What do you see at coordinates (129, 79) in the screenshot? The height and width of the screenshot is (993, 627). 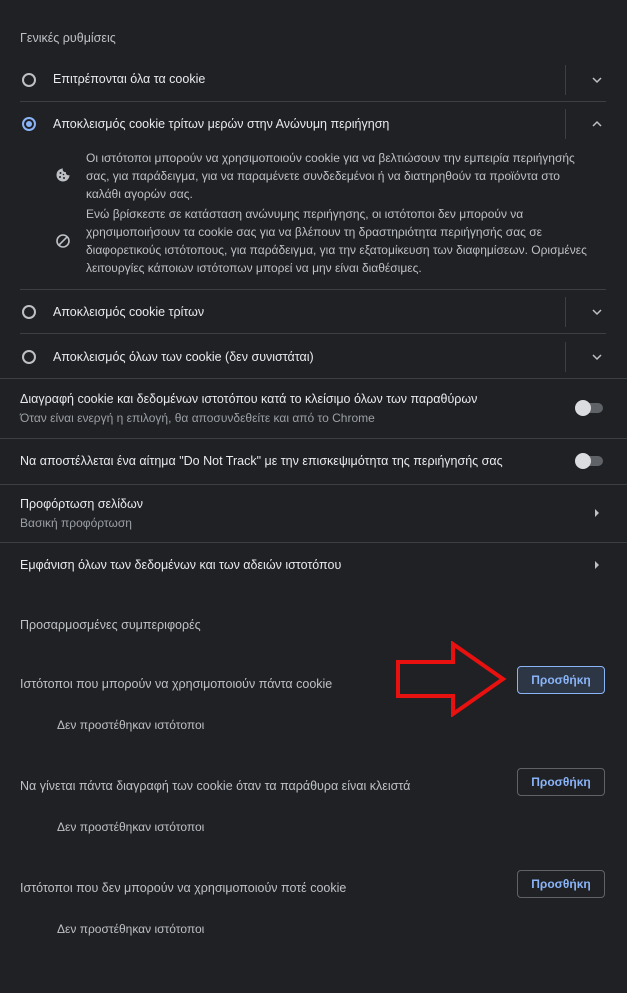 I see `radio-label: Επιτρέπονται όλα τα cookie` at bounding box center [129, 79].